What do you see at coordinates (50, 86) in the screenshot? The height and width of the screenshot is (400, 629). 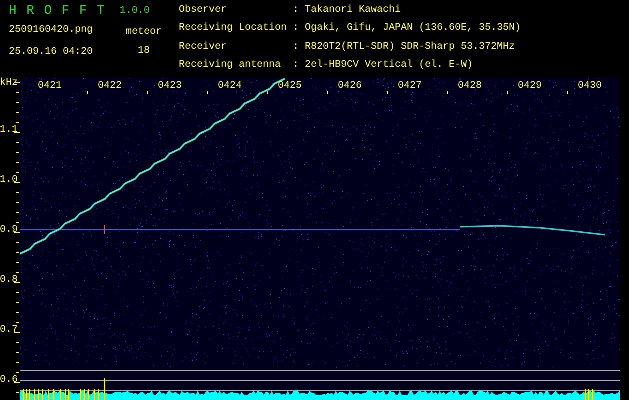 I see `time-label: 0421` at bounding box center [50, 86].